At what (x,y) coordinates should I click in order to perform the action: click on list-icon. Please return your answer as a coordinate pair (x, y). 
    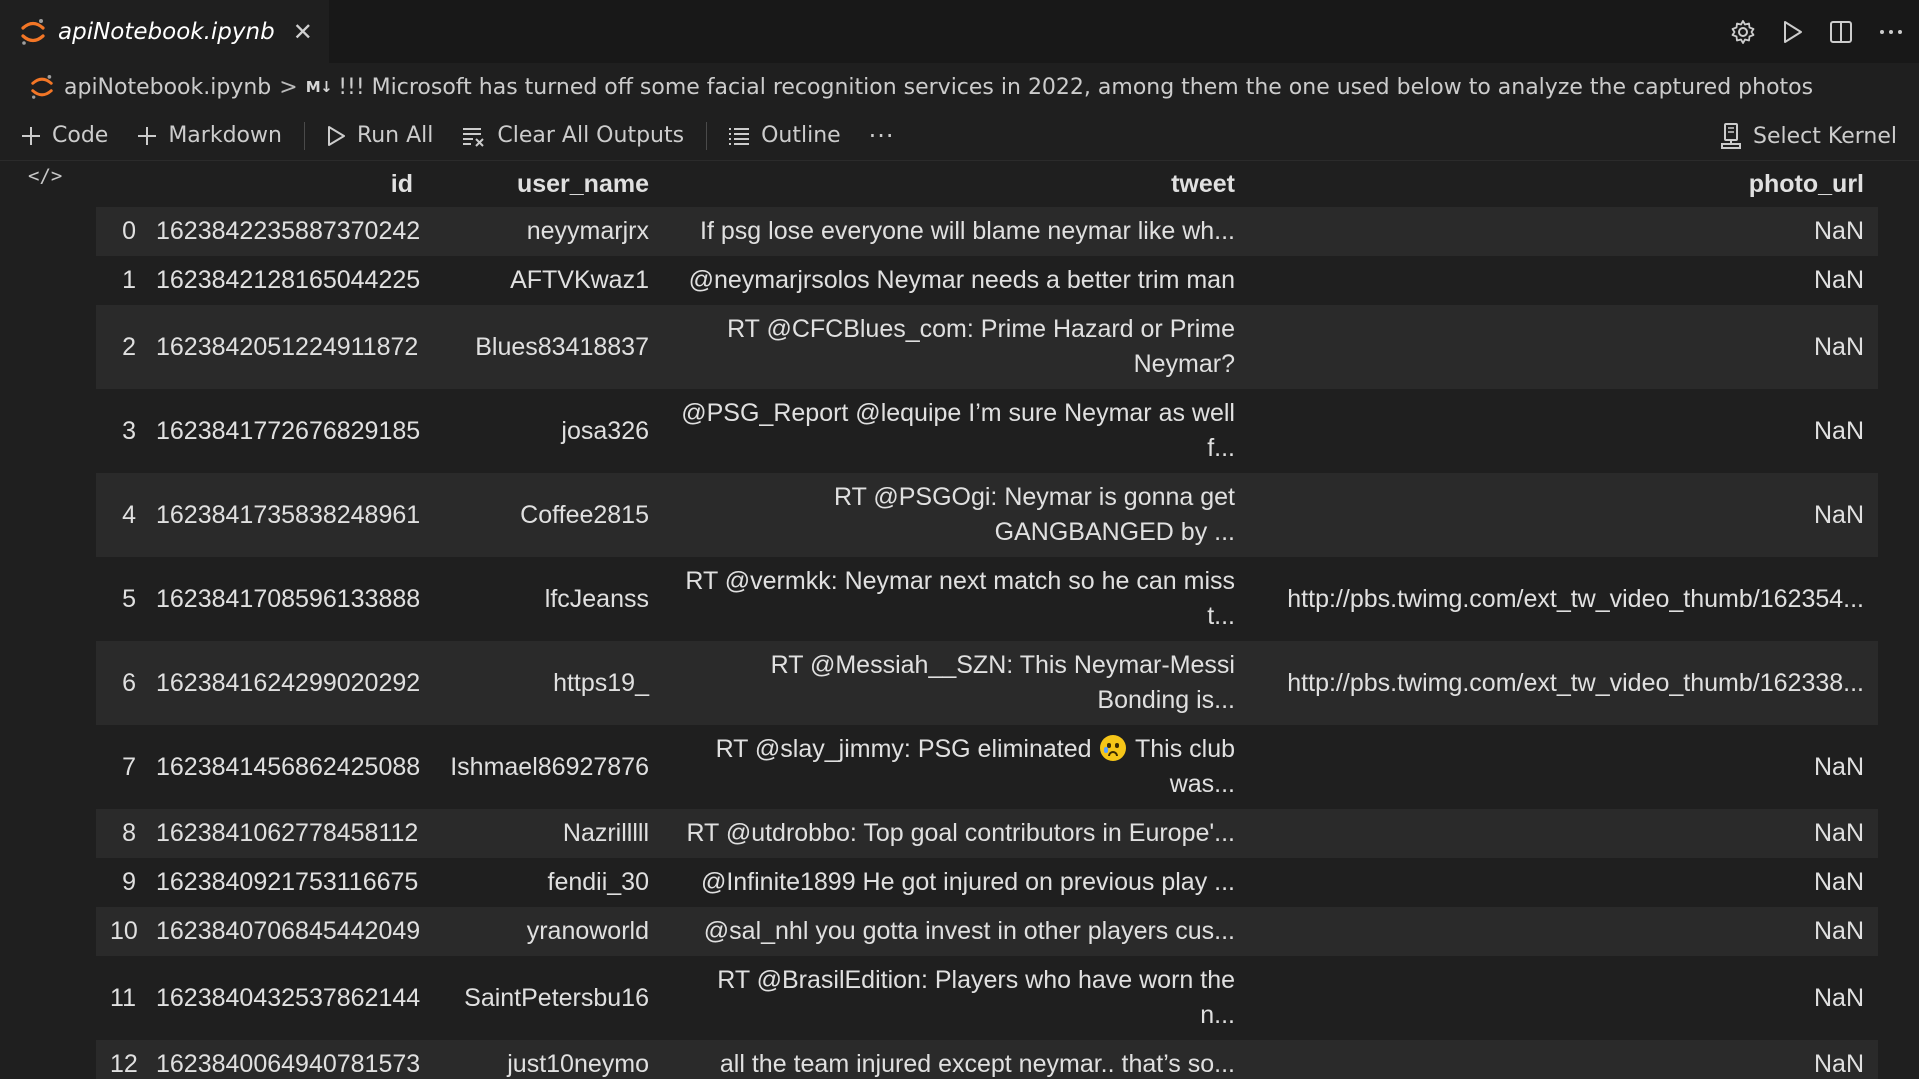
    Looking at the image, I should click on (739, 136).